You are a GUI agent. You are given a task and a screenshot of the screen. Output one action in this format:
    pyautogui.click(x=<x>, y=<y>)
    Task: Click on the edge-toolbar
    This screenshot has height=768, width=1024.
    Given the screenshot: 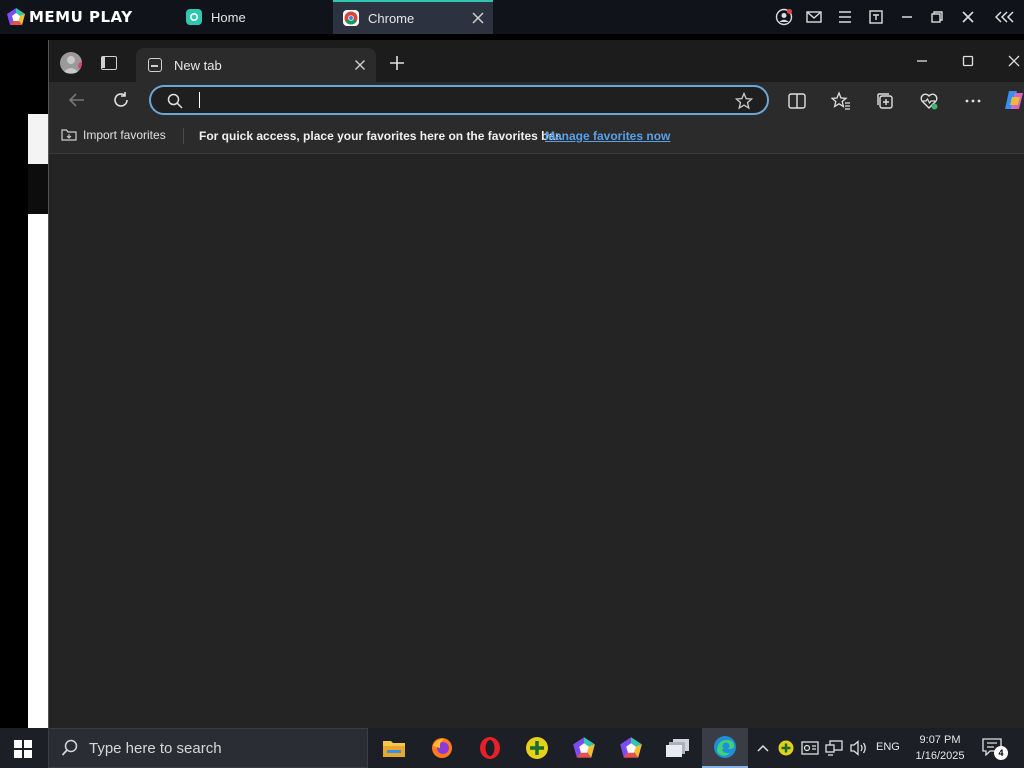 What is the action you would take?
    pyautogui.click(x=536, y=100)
    